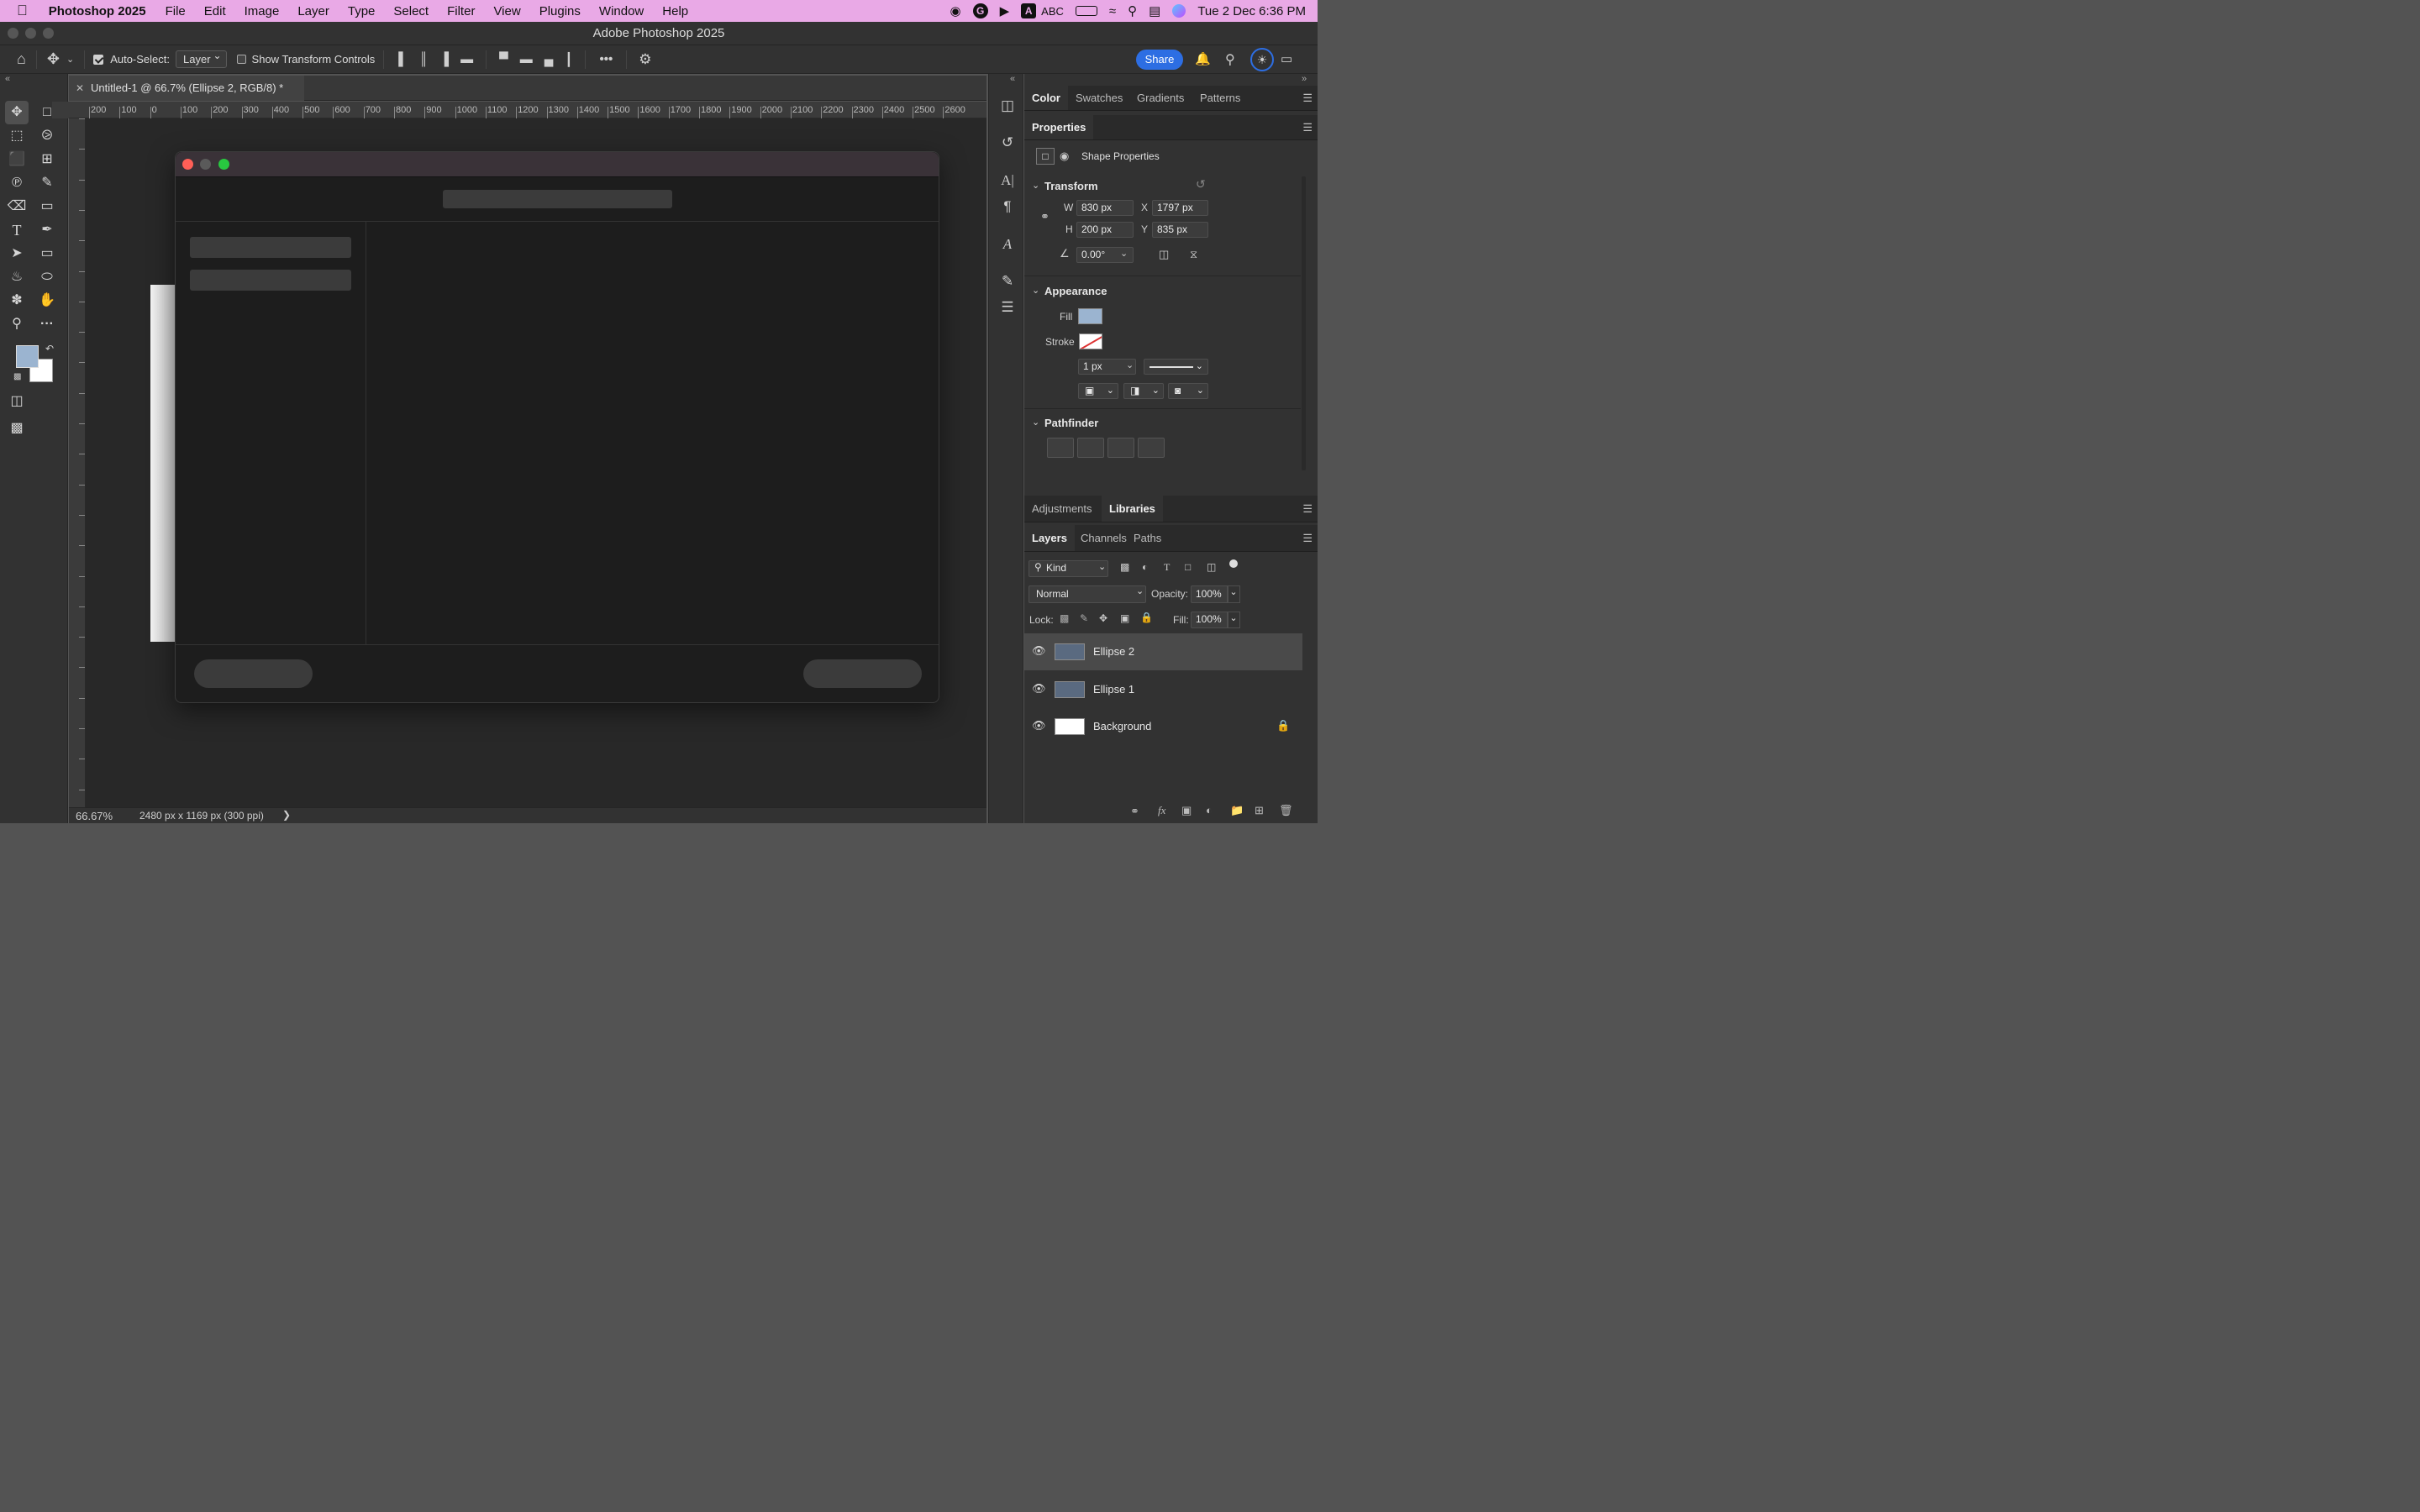  Describe the element at coordinates (1007, 307) in the screenshot. I see `adjust-sliders-icon: ☰` at that location.